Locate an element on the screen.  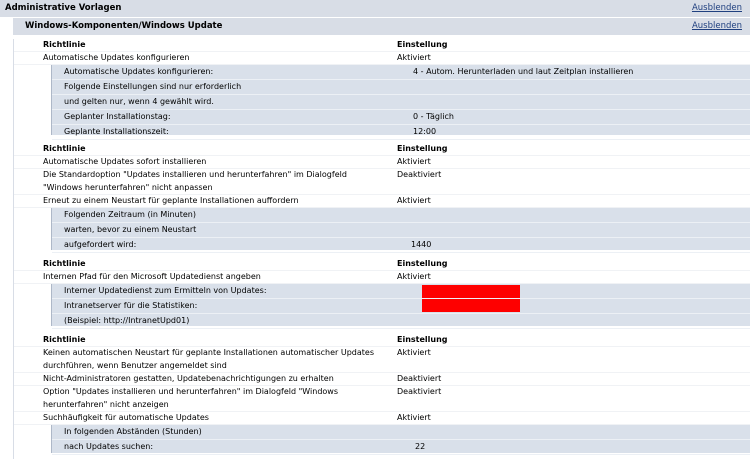
policy-name: Suchhäufigkeit für automatische Updates is located at coordinates (126, 417).